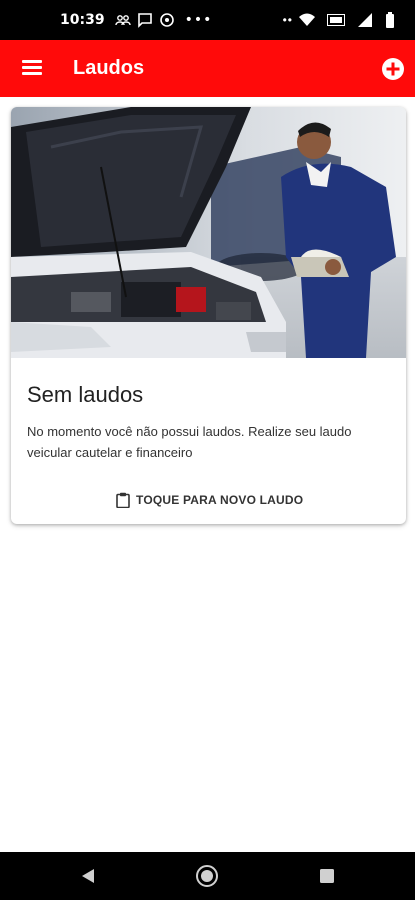 Image resolution: width=415 pixels, height=900 pixels. Describe the element at coordinates (109, 68) in the screenshot. I see `page-title: Laudos` at that location.